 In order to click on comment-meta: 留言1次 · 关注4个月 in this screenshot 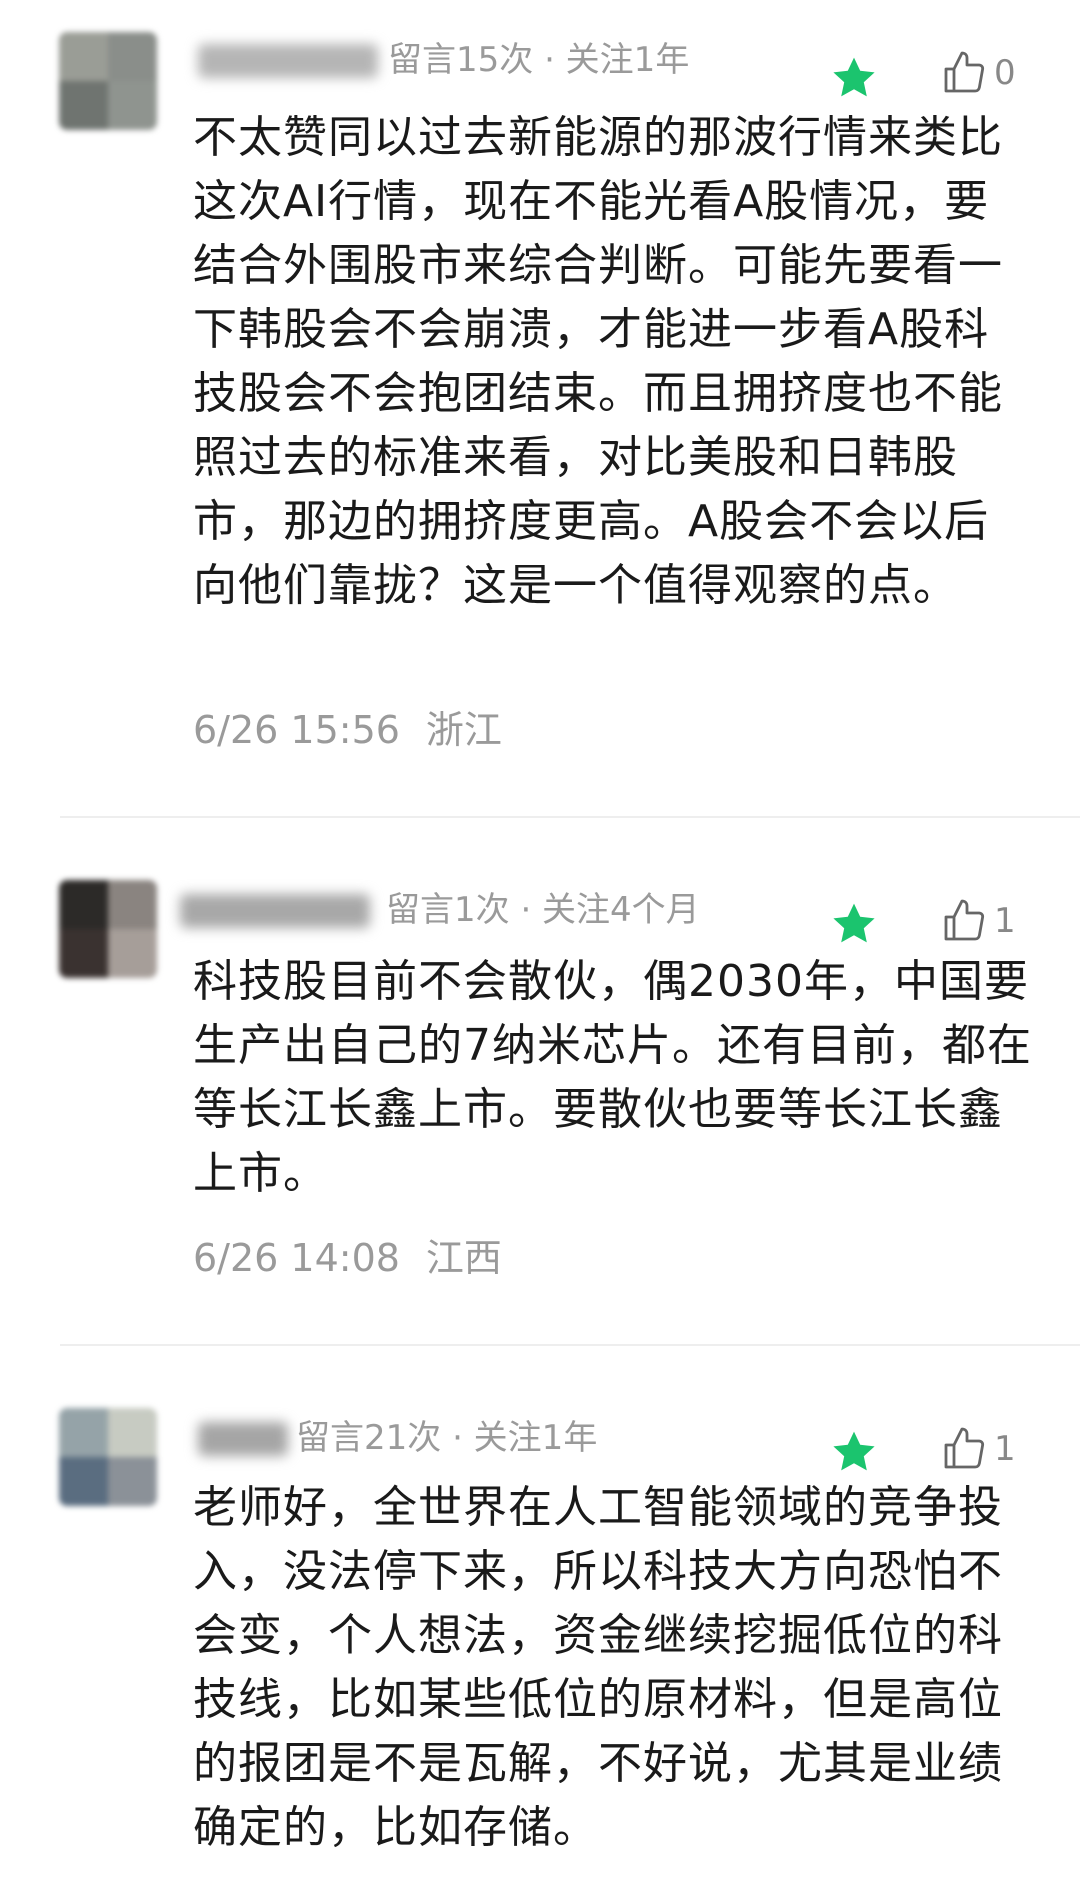, I will do `click(543, 910)`.